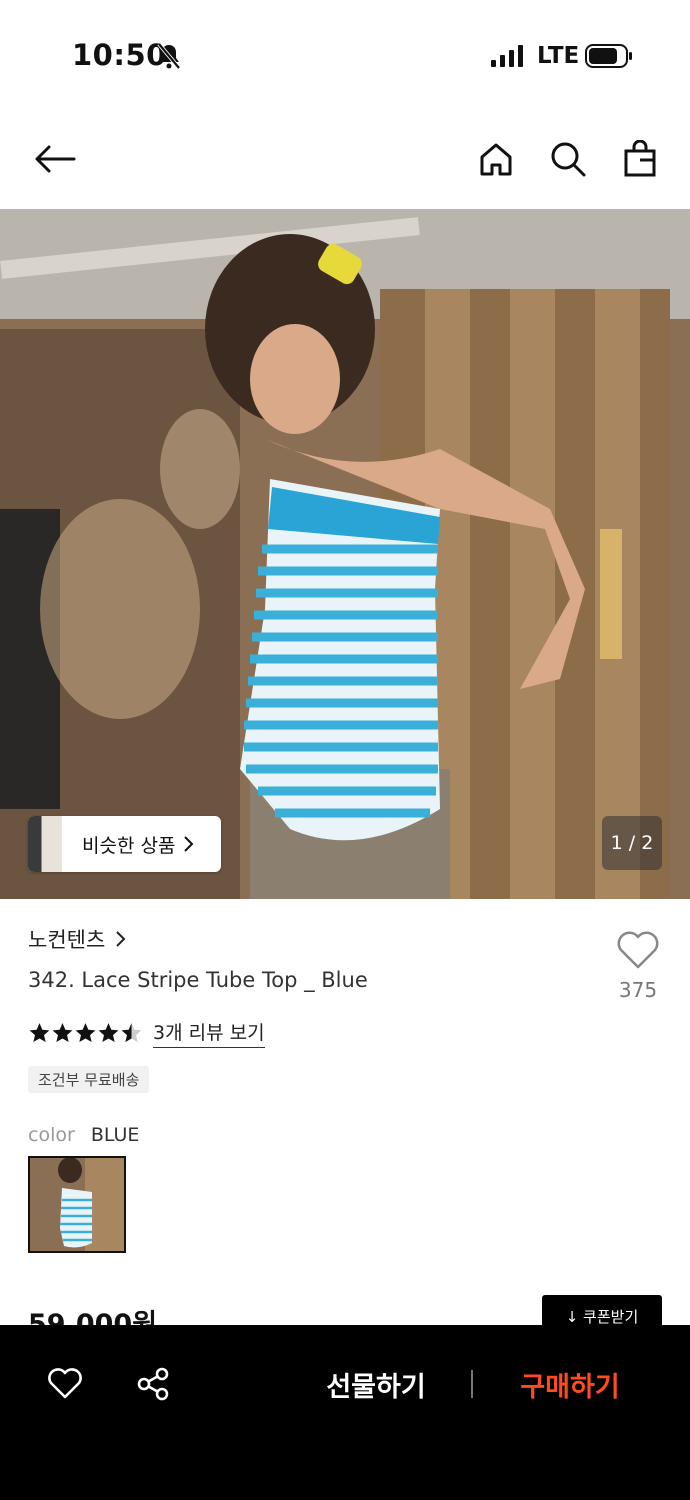 Image resolution: width=690 pixels, height=1500 pixels. Describe the element at coordinates (83, 1135) in the screenshot. I see `color-option-row: color BLUE` at that location.